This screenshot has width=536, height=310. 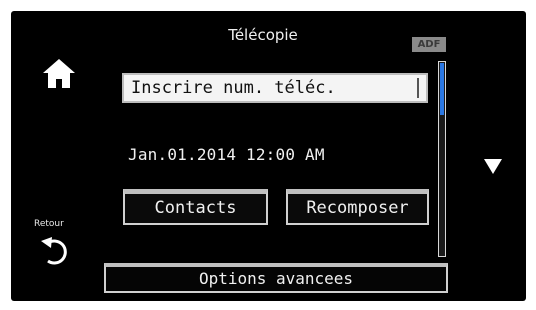 I want to click on home-icon, so click(x=59, y=73).